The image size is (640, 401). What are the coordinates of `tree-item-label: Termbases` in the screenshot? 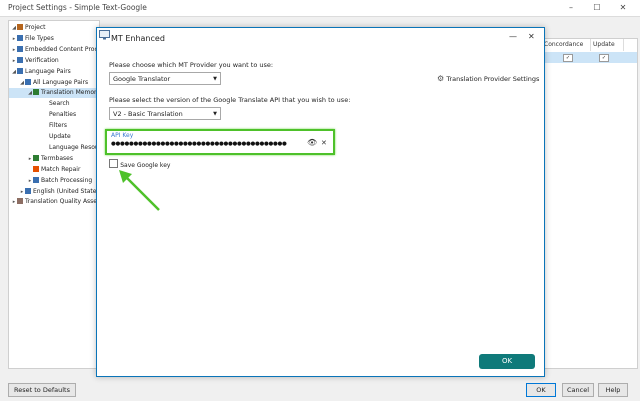 It's located at (57, 158).